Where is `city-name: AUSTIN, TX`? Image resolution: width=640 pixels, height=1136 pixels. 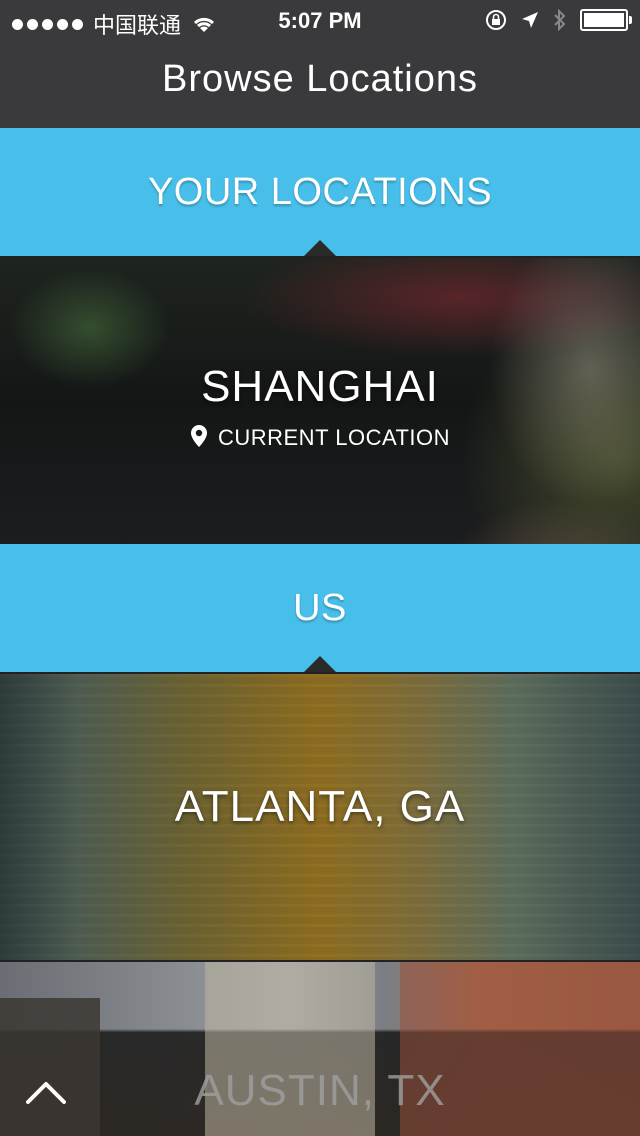
city-name: AUSTIN, TX is located at coordinates (320, 1090).